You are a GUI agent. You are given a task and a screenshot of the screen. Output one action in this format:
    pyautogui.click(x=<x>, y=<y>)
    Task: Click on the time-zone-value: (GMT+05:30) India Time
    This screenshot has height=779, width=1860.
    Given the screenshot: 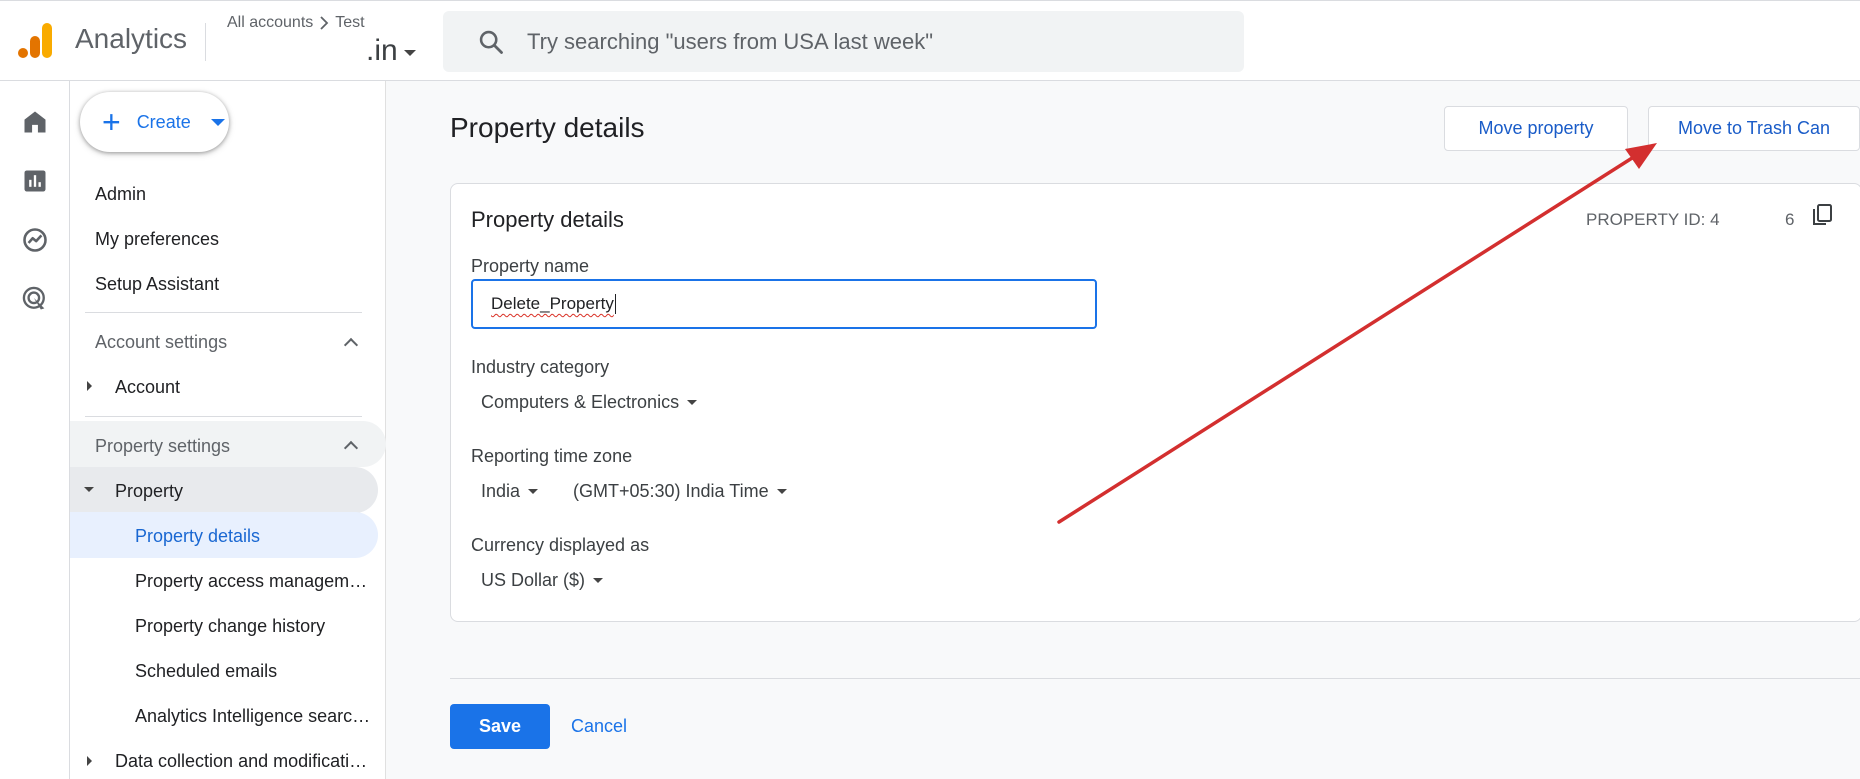 What is the action you would take?
    pyautogui.click(x=671, y=491)
    